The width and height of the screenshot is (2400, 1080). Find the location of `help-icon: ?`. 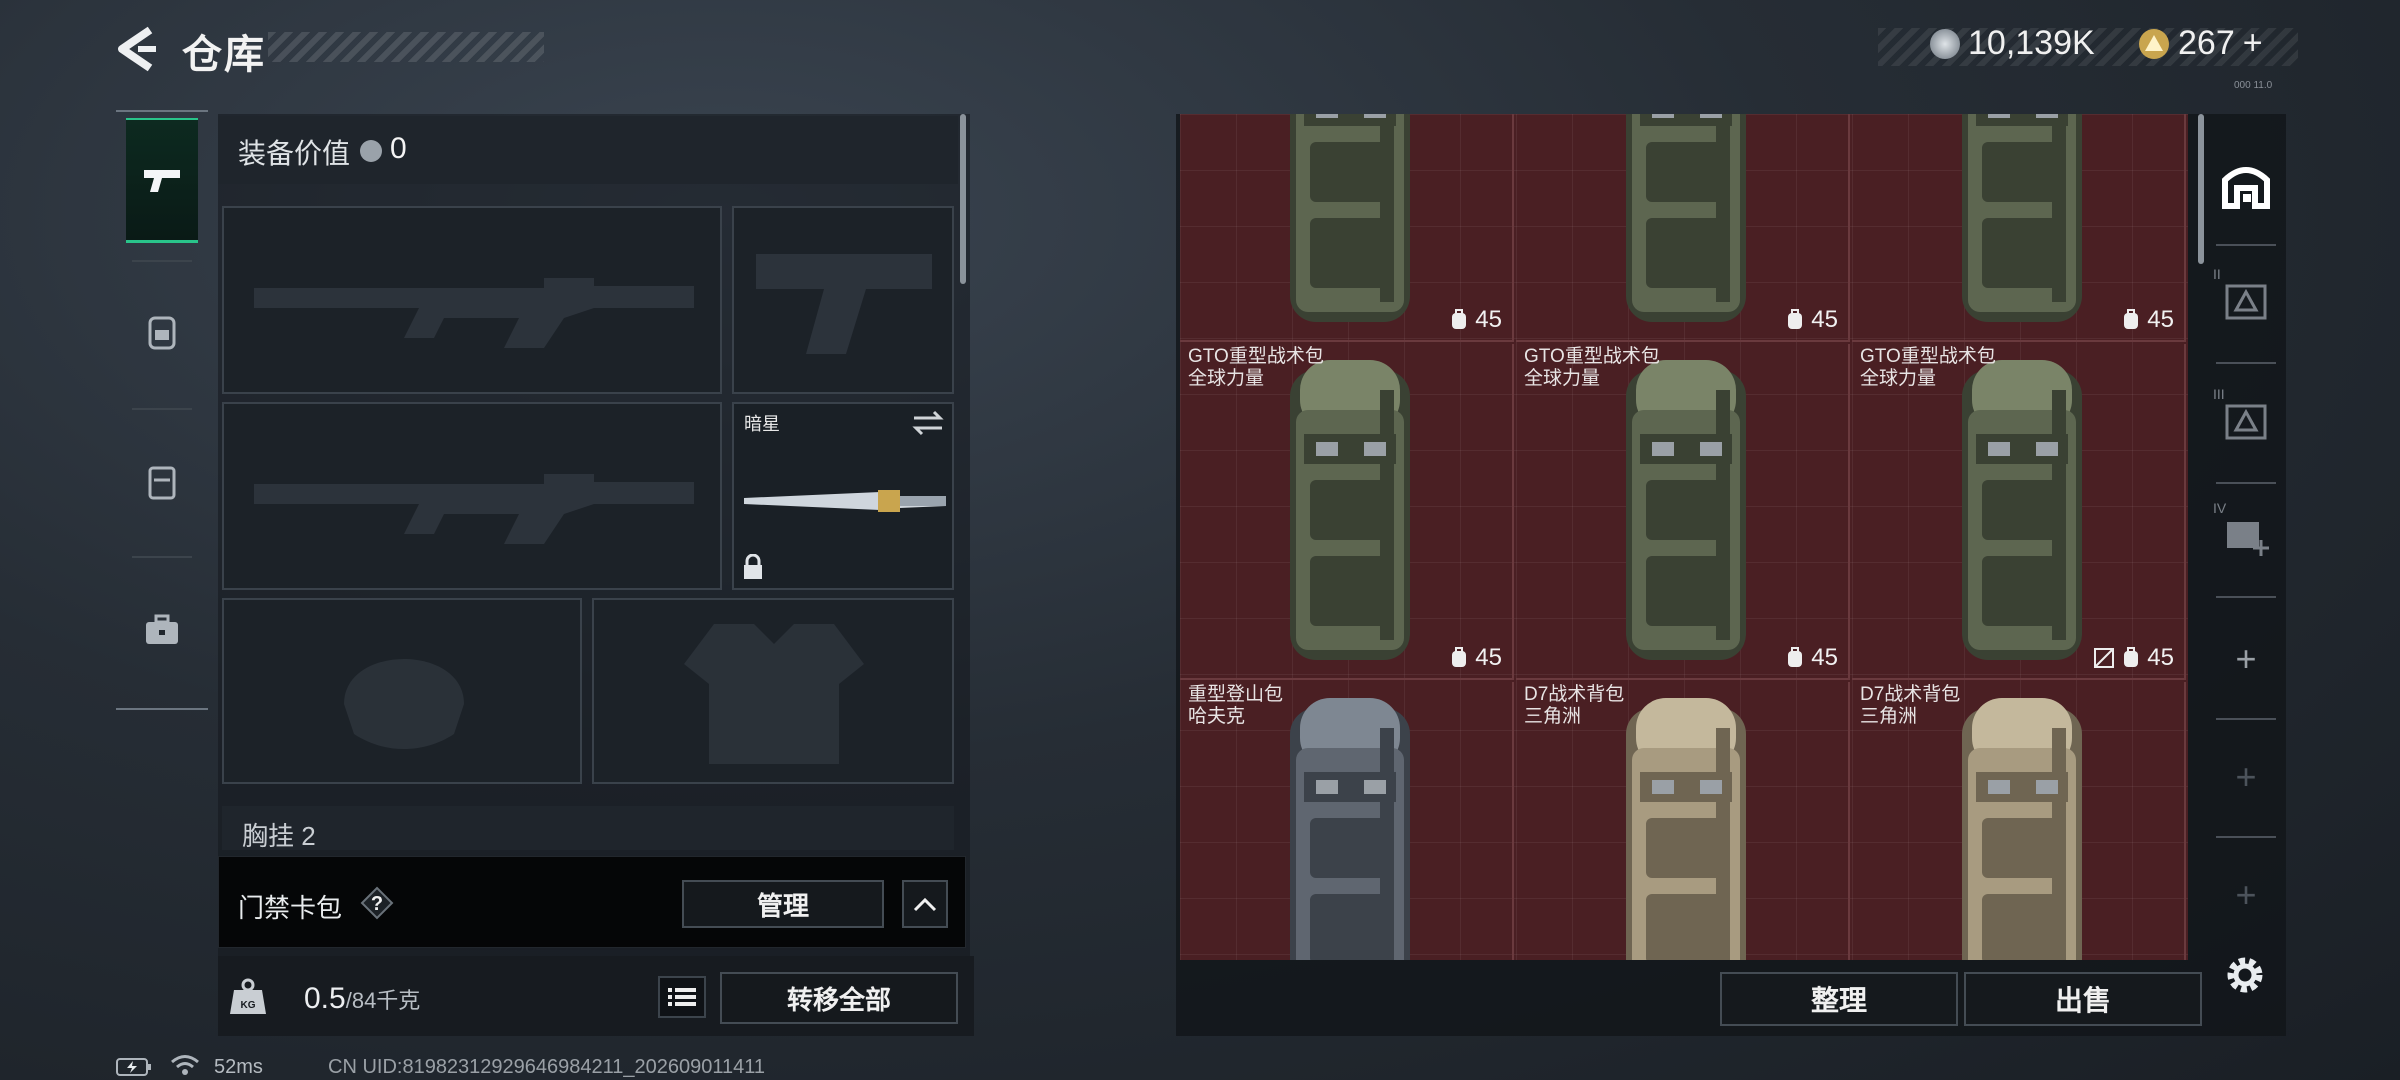

help-icon: ? is located at coordinates (377, 903).